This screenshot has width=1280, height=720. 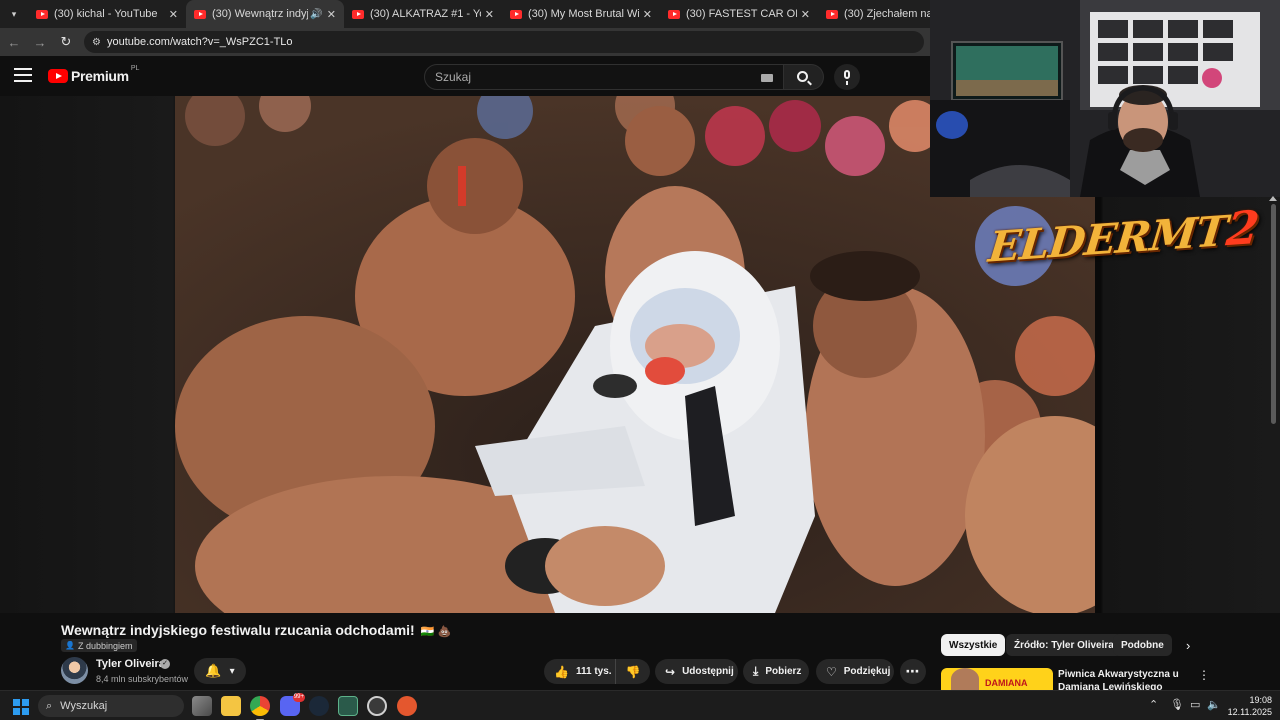 I want to click on webcam-frame, so click(x=1105, y=98).